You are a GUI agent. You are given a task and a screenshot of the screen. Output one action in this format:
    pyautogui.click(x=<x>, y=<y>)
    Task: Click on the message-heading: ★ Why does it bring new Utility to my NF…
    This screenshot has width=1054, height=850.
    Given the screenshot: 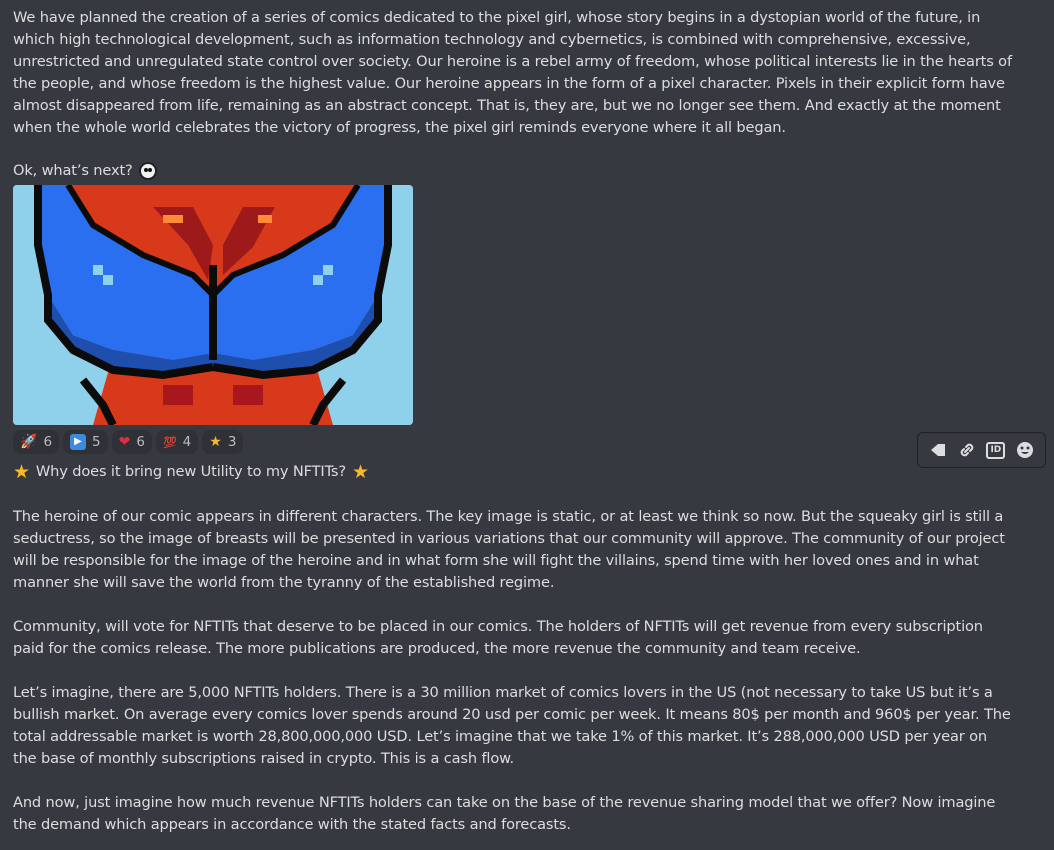 What is the action you would take?
    pyautogui.click(x=513, y=472)
    